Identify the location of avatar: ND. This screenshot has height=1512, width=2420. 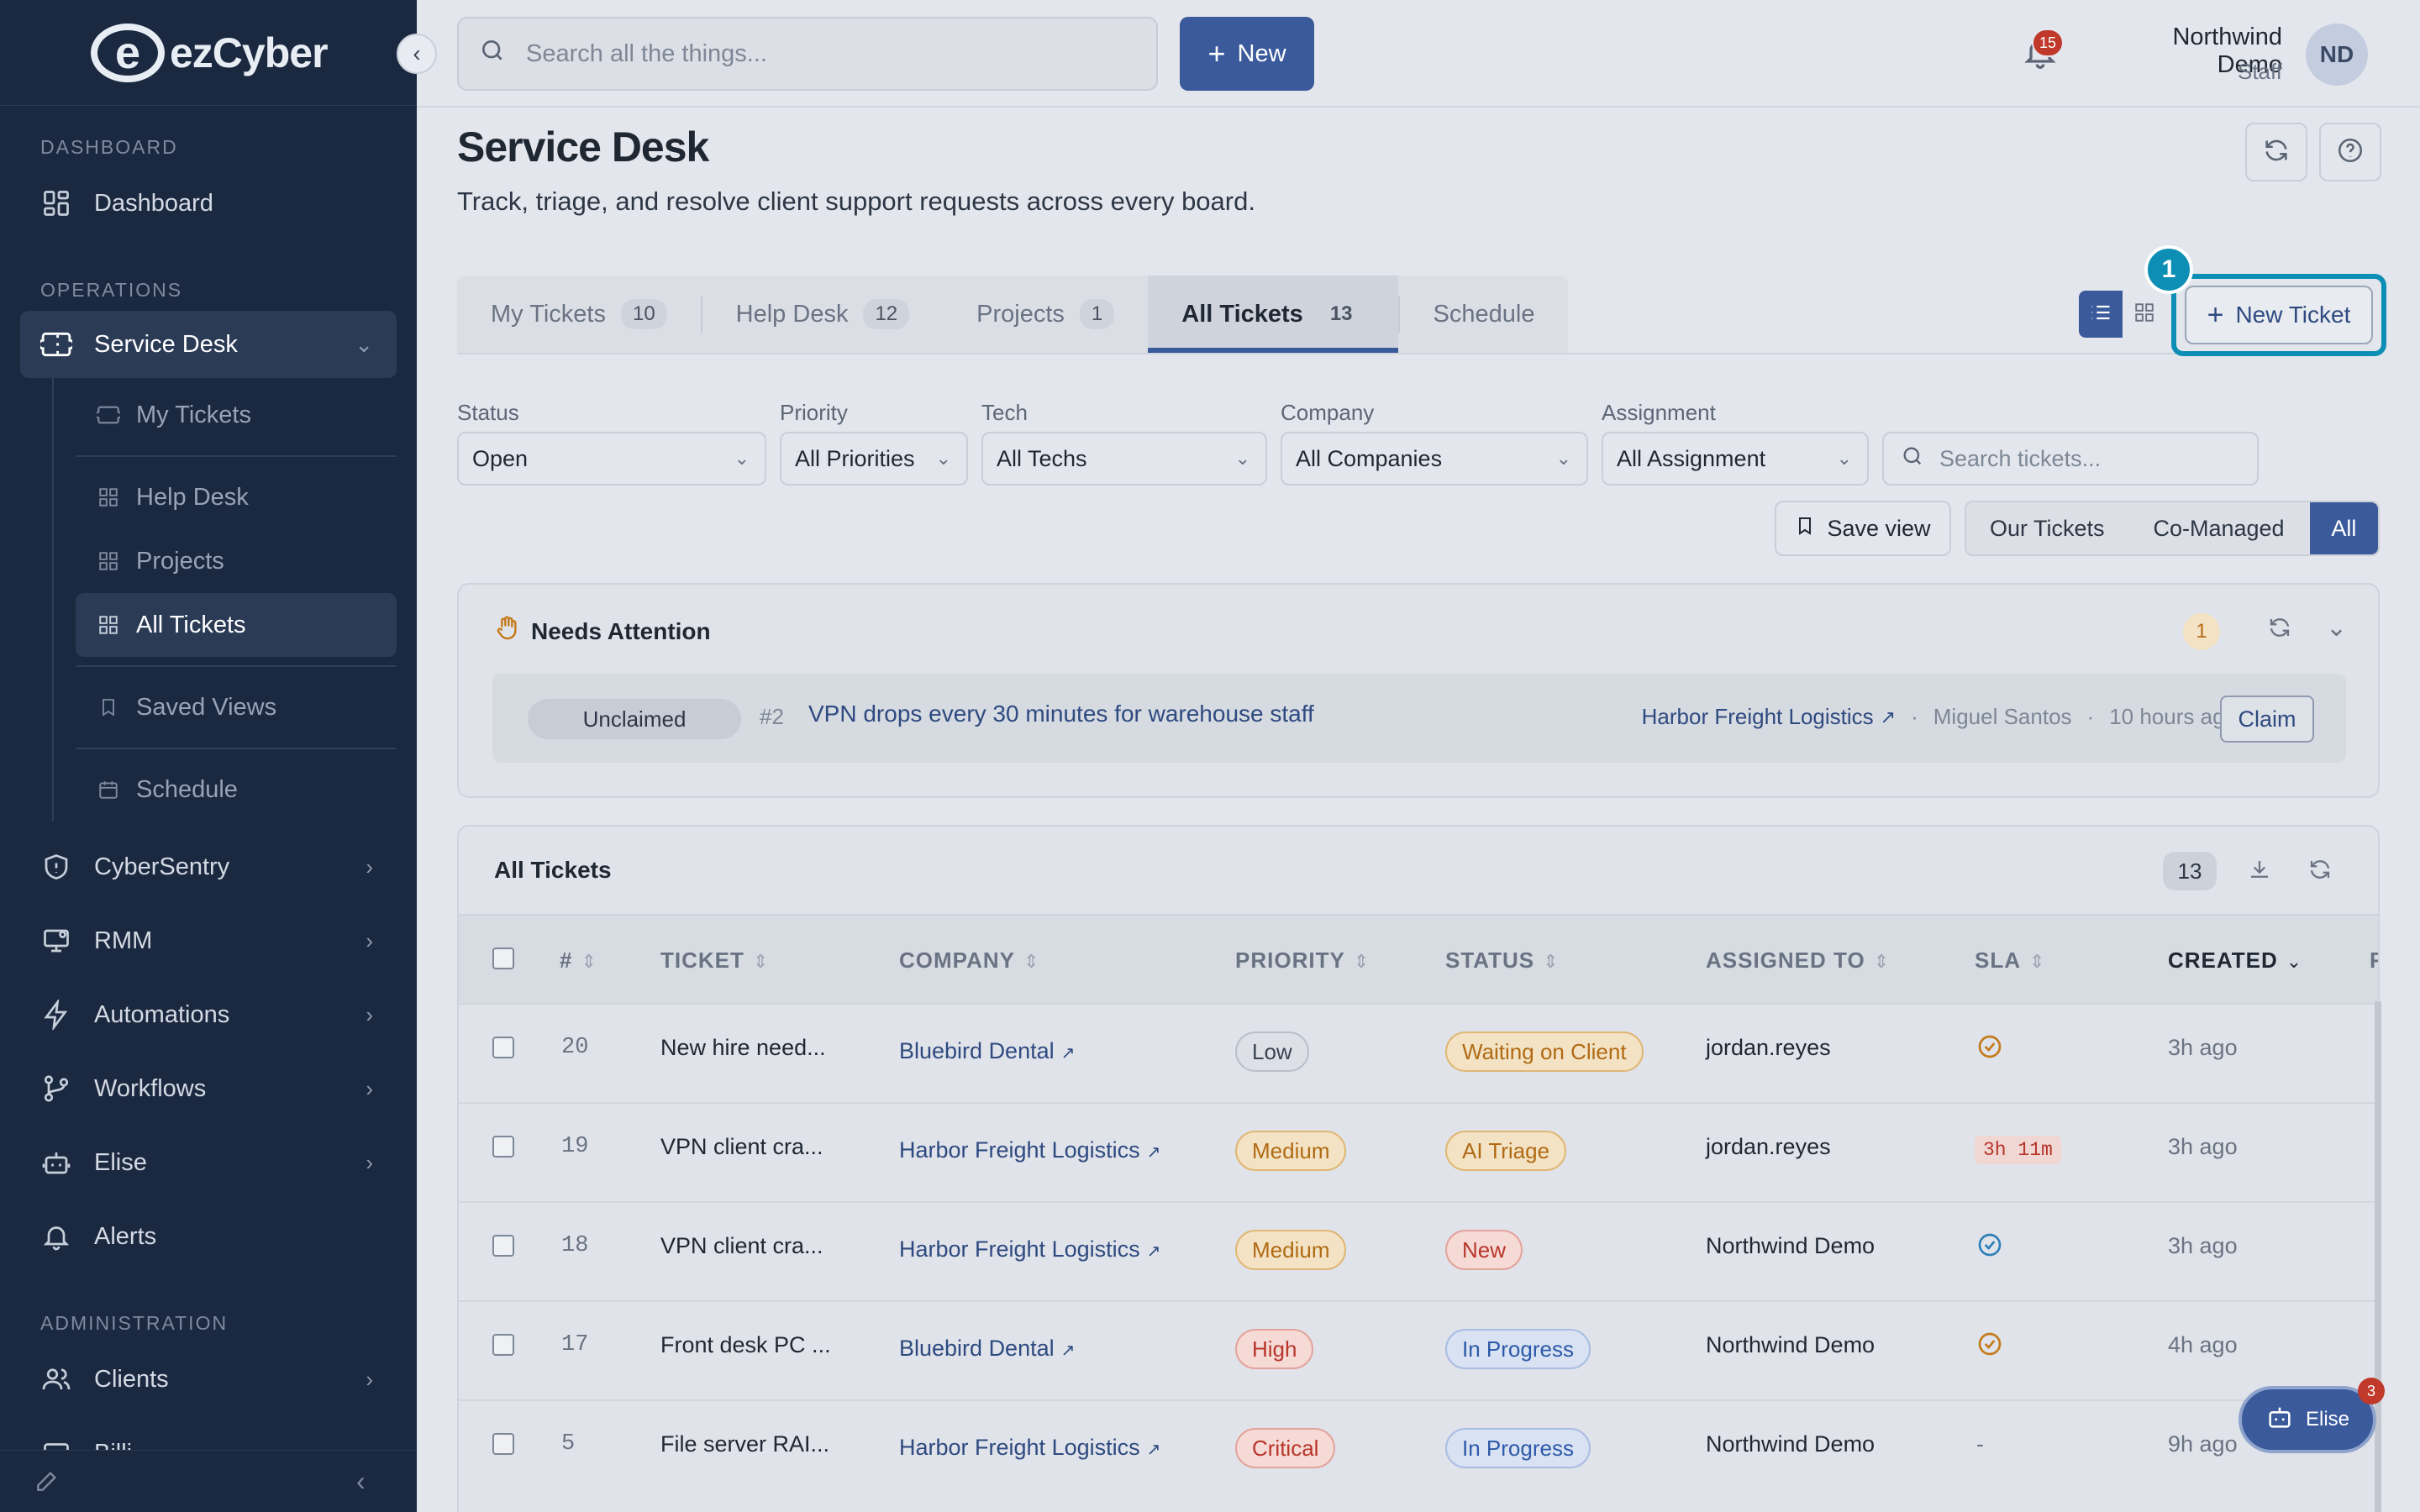
(2337, 55).